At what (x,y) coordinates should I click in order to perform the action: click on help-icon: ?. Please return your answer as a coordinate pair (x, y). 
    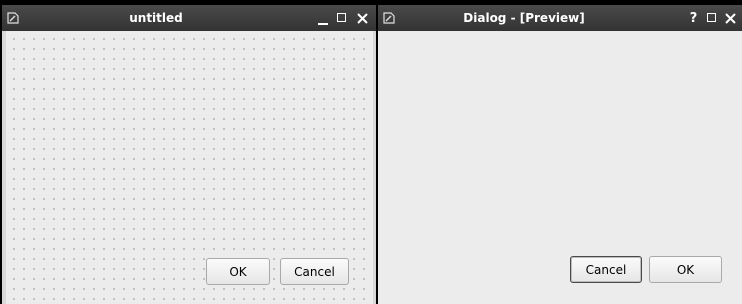
    Looking at the image, I should click on (693, 18).